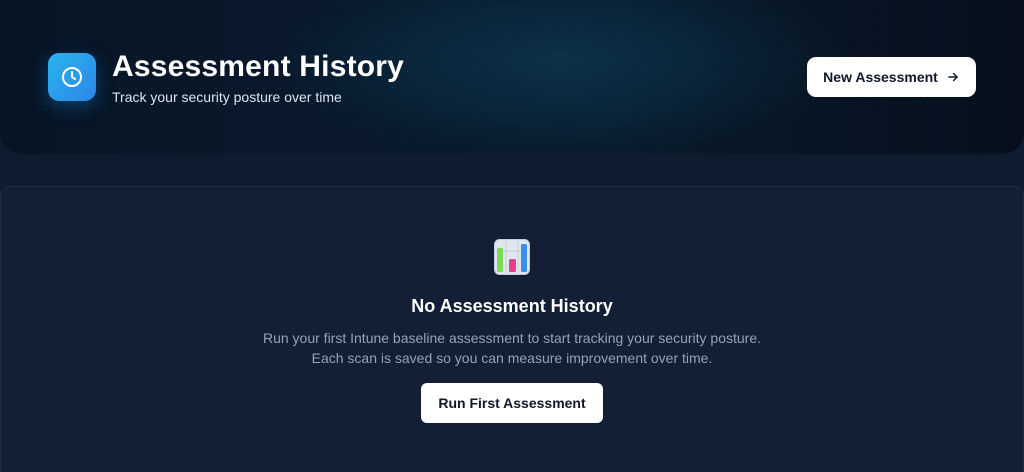  What do you see at coordinates (227, 97) in the screenshot?
I see `page-subtitle: Track your security posture over time` at bounding box center [227, 97].